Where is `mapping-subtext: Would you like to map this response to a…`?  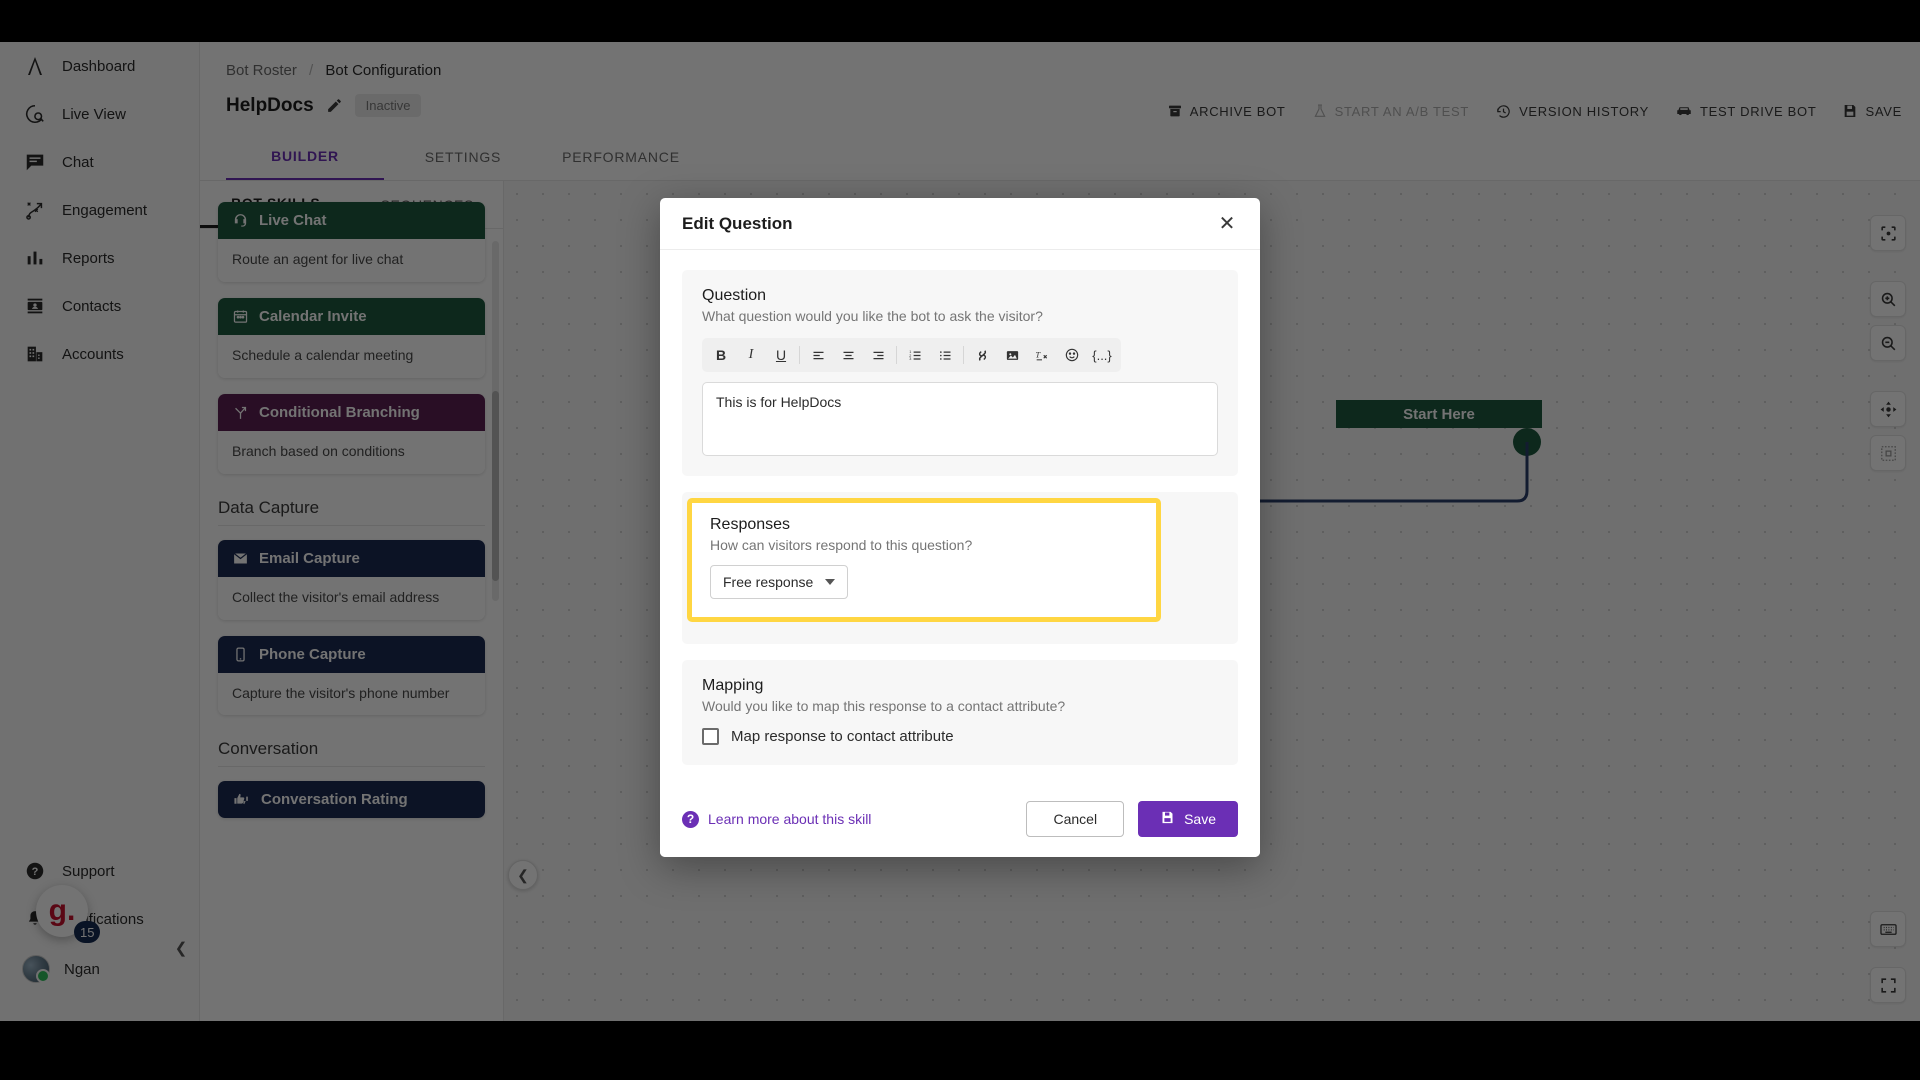
mapping-subtext: Would you like to map this response to a… is located at coordinates (884, 706).